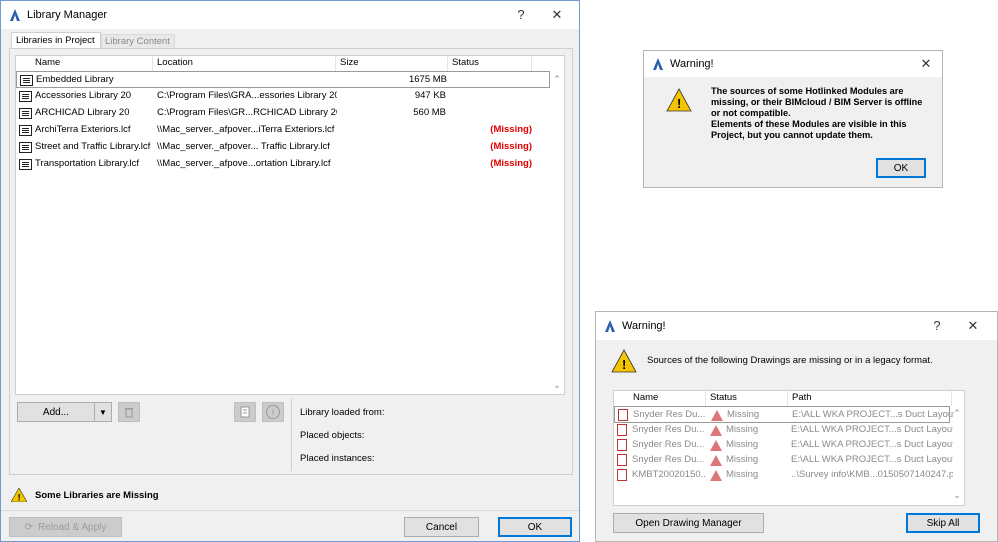  I want to click on tab-libraries-in-project: Libraries in Project, so click(56, 40).